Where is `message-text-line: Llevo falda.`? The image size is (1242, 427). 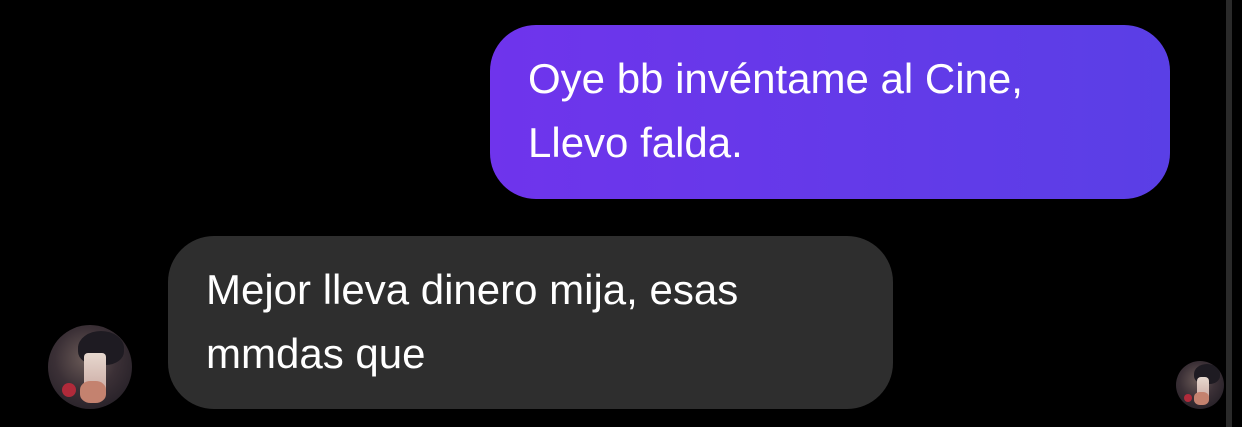
message-text-line: Llevo falda. is located at coordinates (635, 142).